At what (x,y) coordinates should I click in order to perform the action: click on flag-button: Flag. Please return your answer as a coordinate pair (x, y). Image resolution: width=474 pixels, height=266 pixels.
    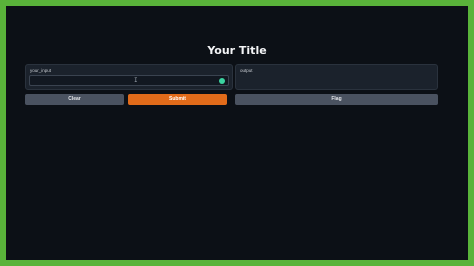
    Looking at the image, I should click on (336, 99).